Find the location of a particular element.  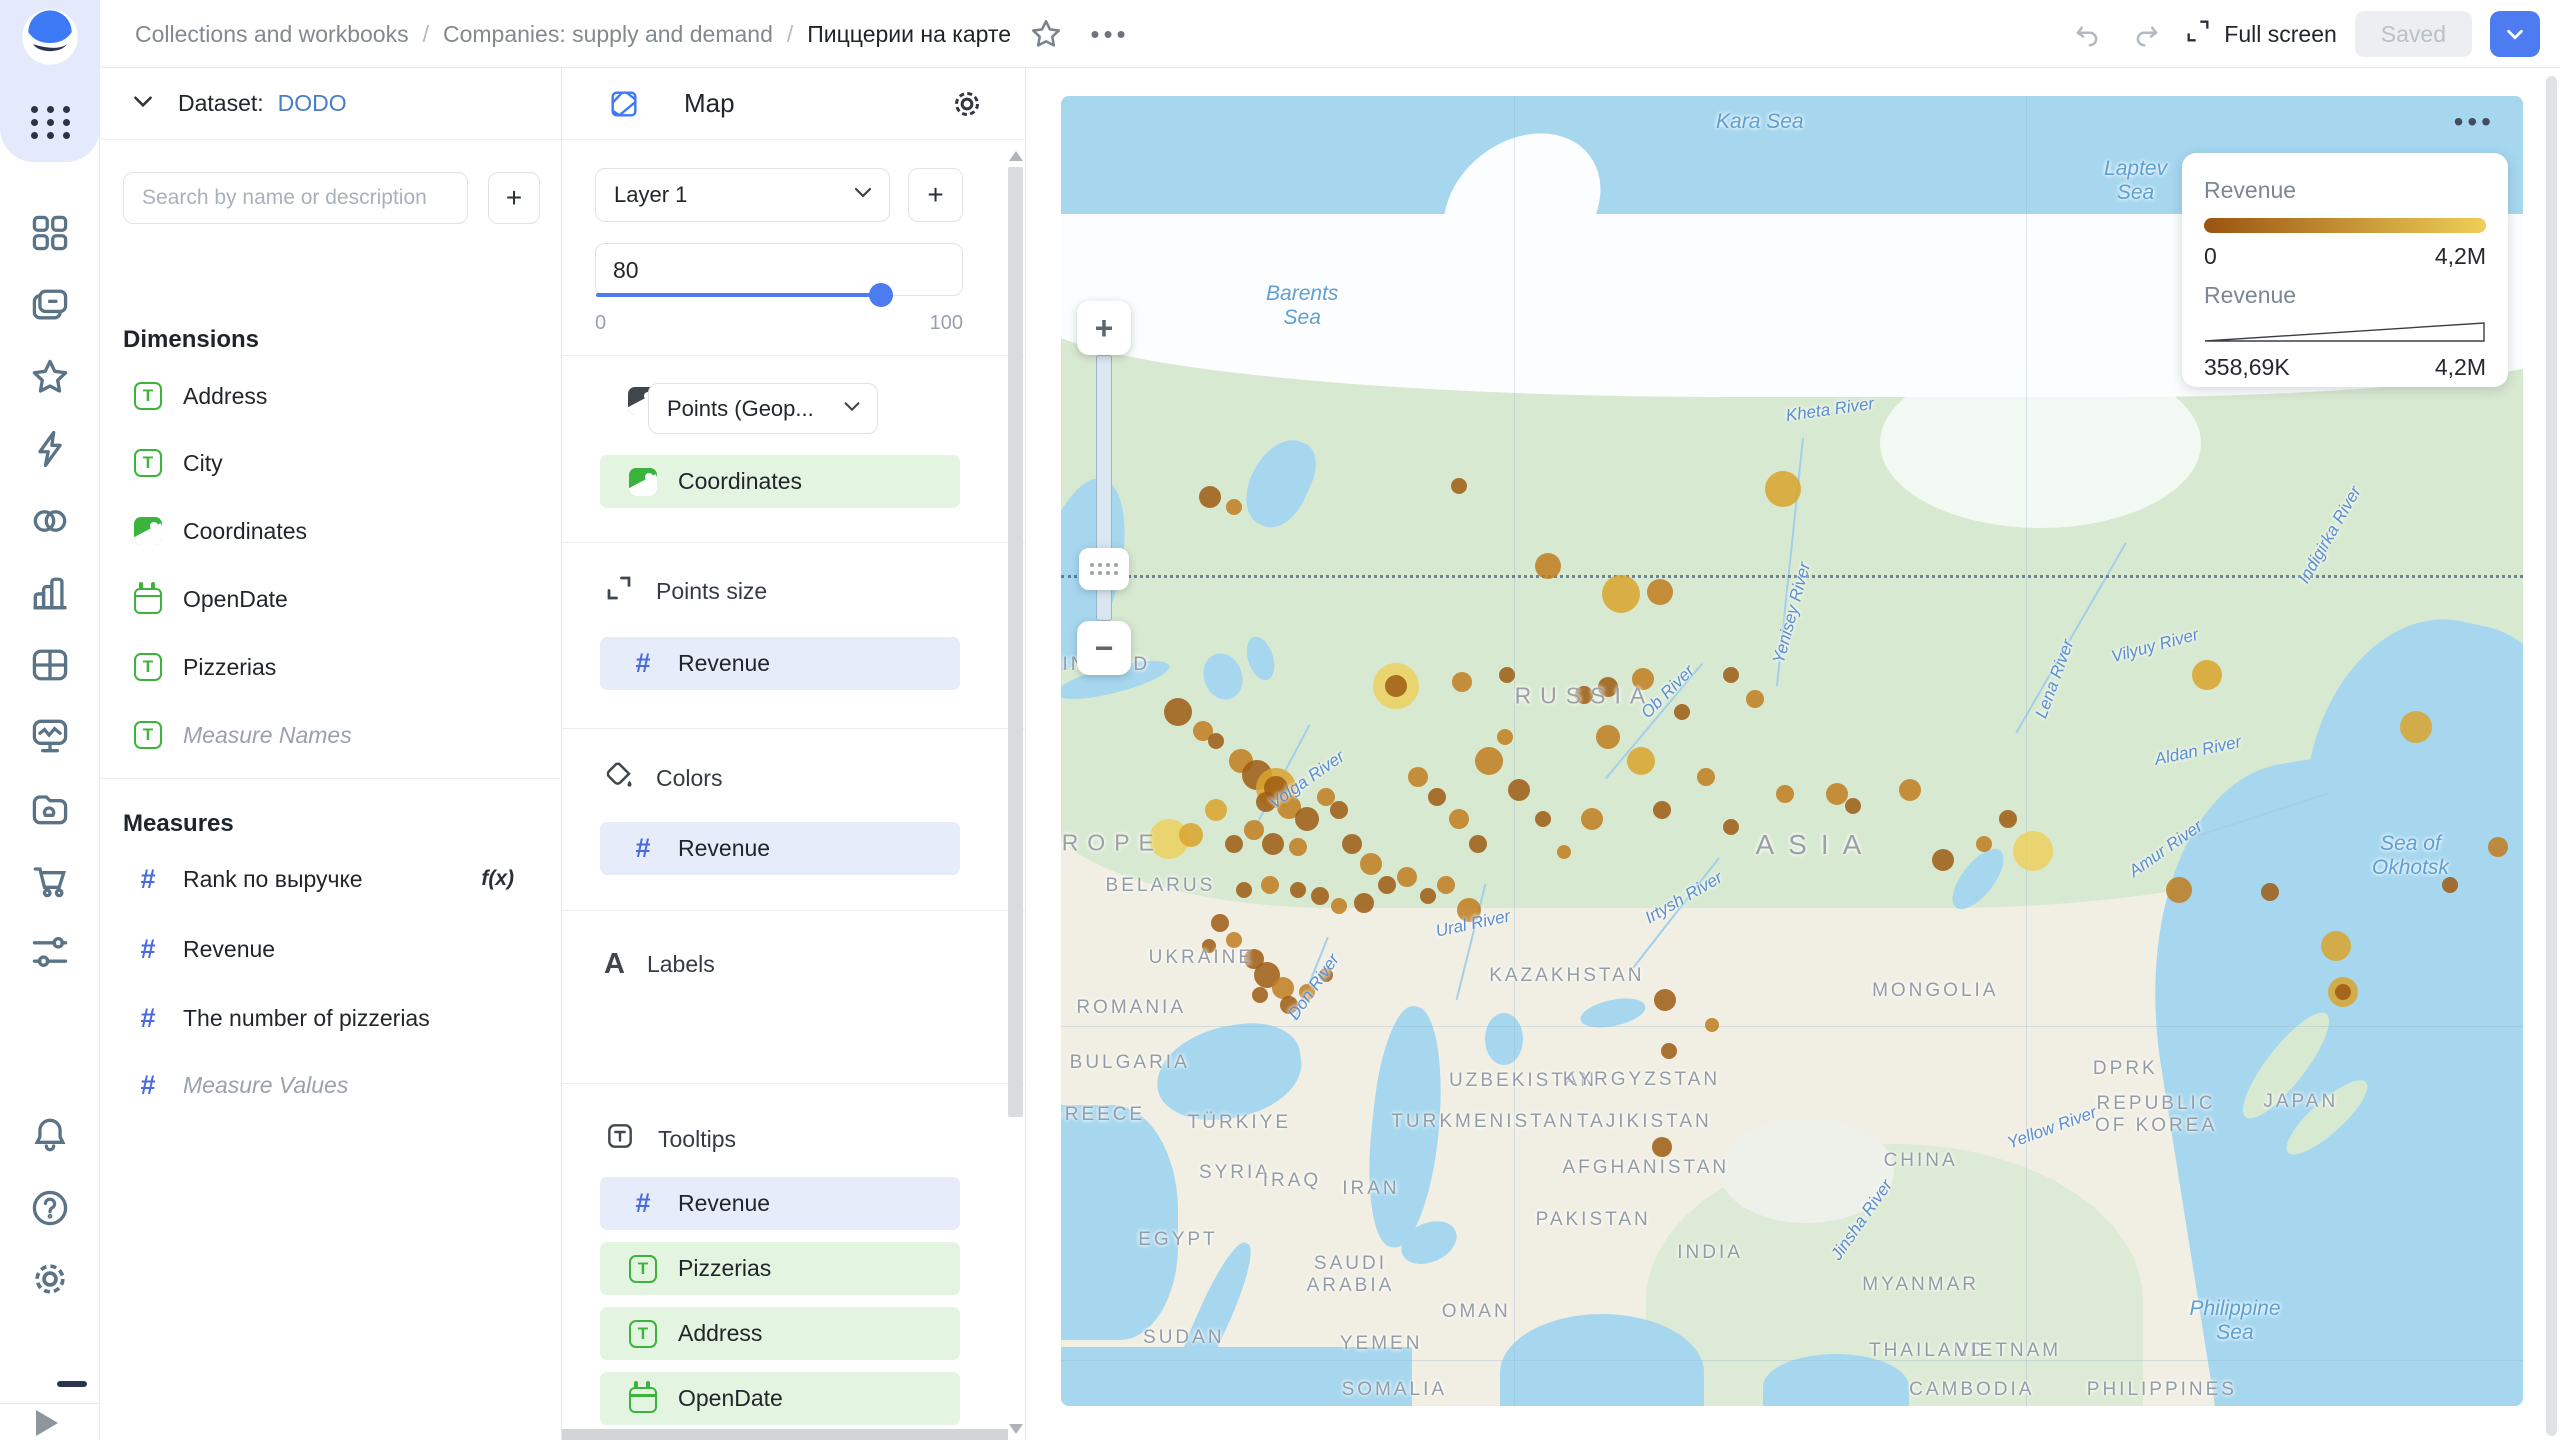

sidebar-item-tables is located at coordinates (50, 665).